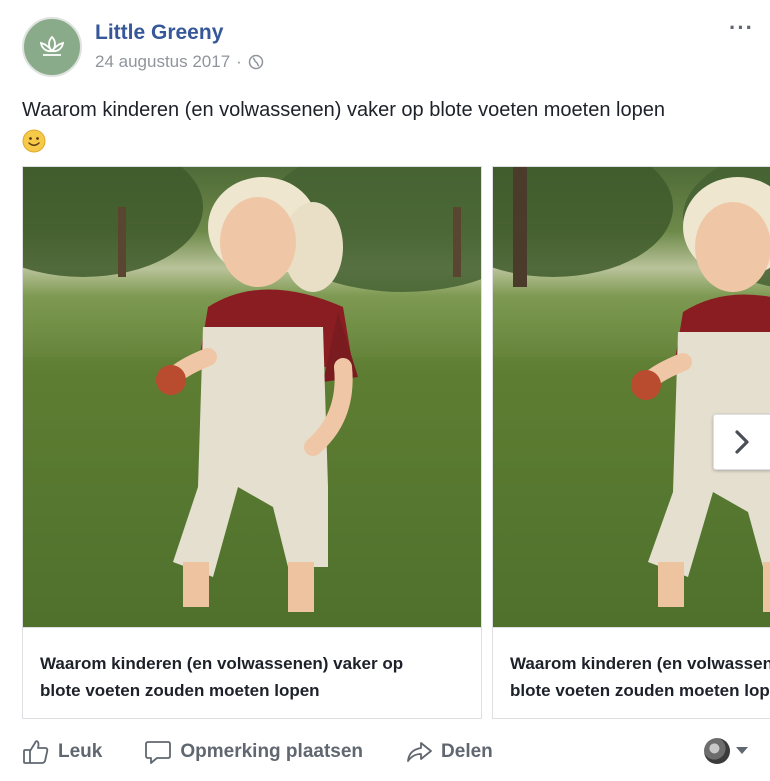 Image resolution: width=770 pixels, height=781 pixels. I want to click on share-arrow-icon, so click(419, 752).